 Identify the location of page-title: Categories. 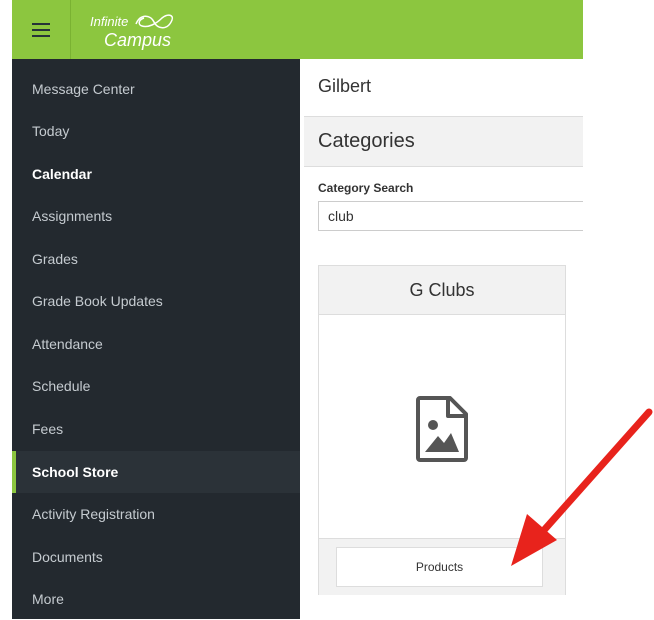
(366, 141).